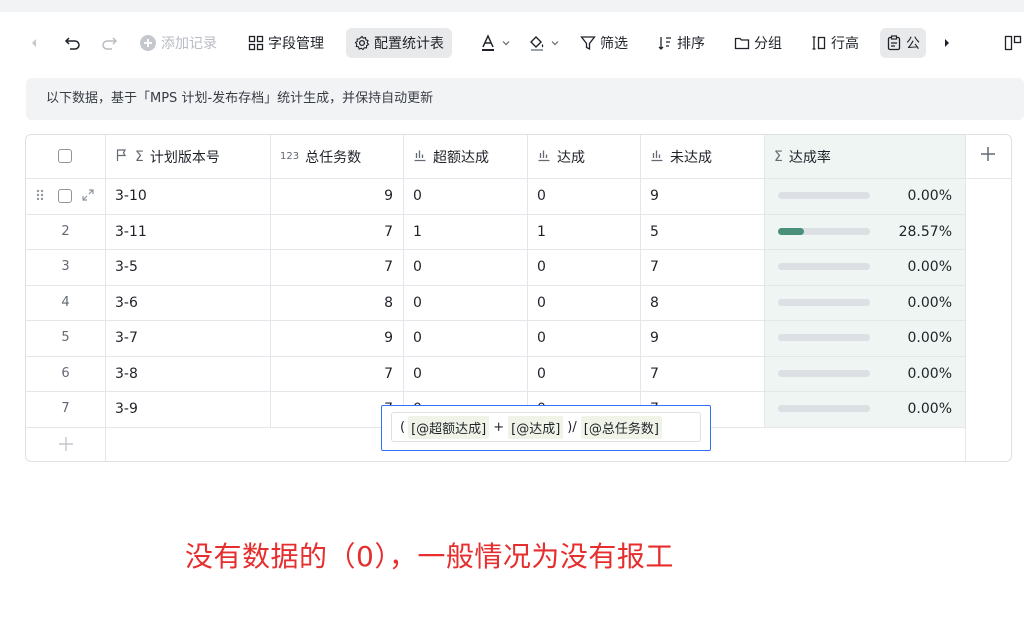 The image size is (1024, 642). I want to click on column-header-done: 达成, so click(561, 156).